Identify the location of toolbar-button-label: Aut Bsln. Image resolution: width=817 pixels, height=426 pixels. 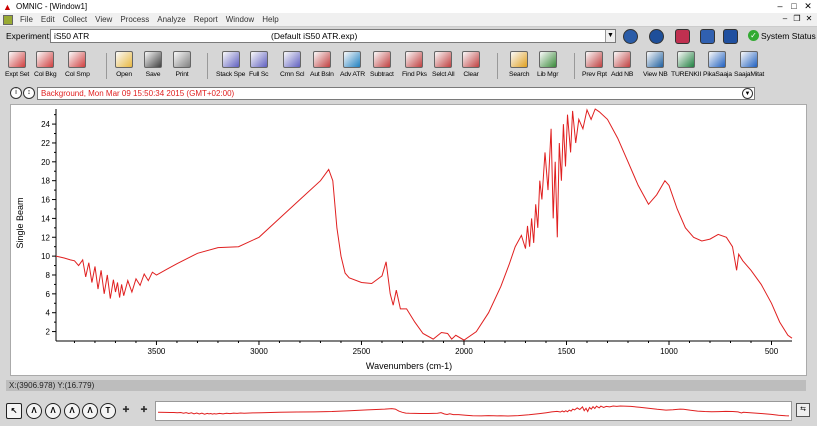
(322, 74).